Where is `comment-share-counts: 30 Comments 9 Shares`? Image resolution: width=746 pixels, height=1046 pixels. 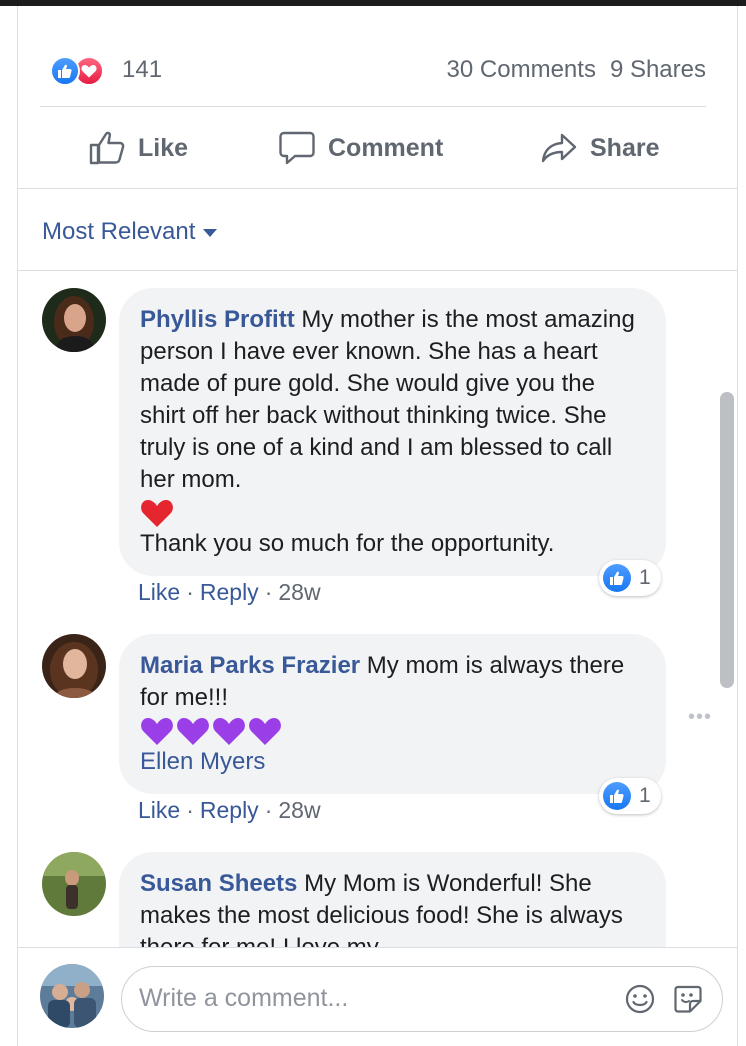
comment-share-counts: 30 Comments 9 Shares is located at coordinates (576, 70).